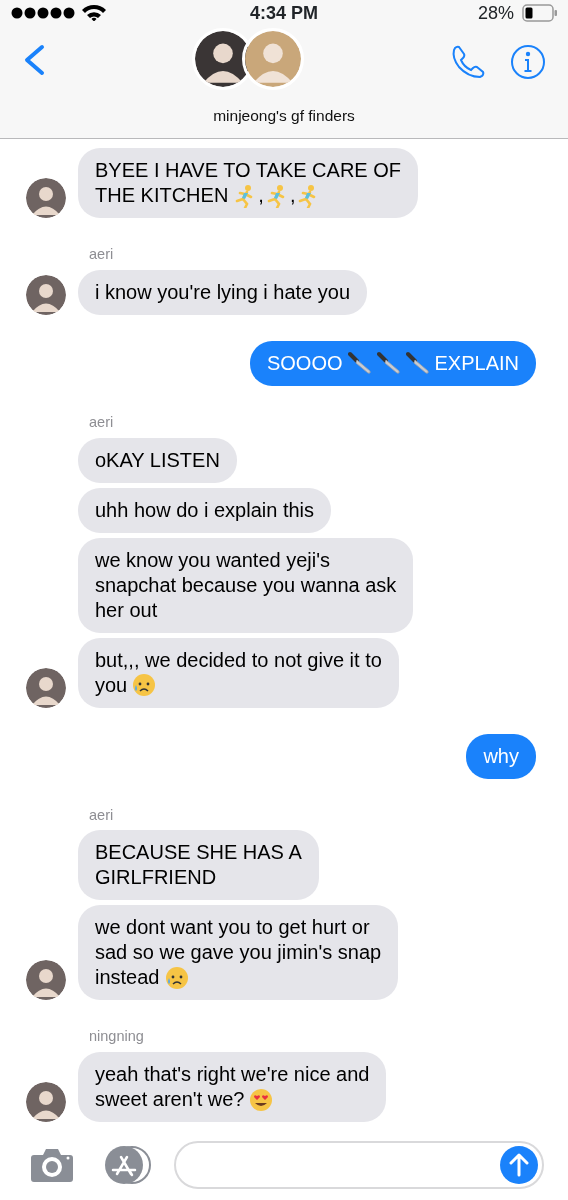 This screenshot has width=568, height=1200. Describe the element at coordinates (501, 756) in the screenshot. I see `message-text: why` at that location.